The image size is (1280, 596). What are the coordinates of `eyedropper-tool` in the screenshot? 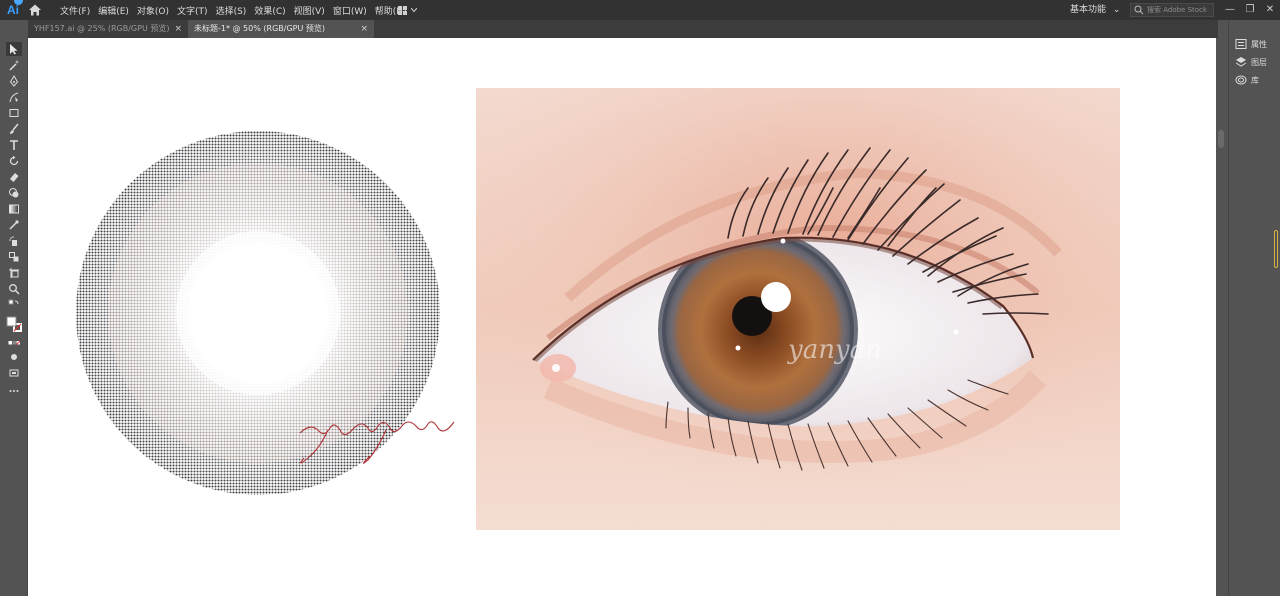 It's located at (14, 225).